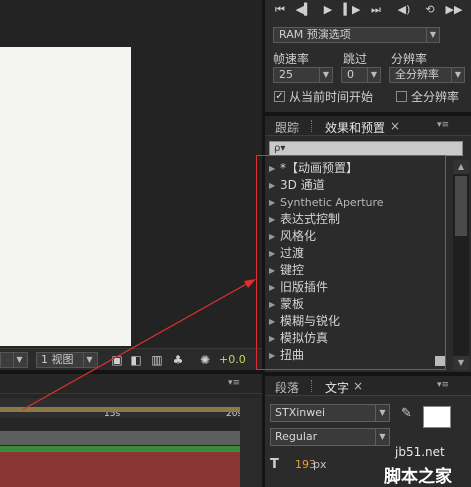 This screenshot has width=471, height=487. I want to click on full-screen-label: 全分辨率, so click(435, 97).